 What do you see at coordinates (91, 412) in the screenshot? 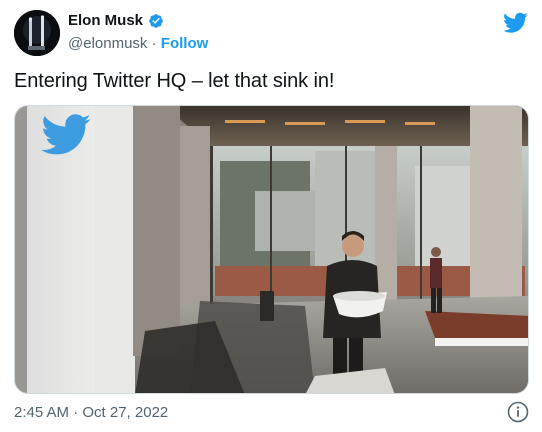
I see `tweet-timestamp: 2:45 AM · Oct 27, 2022` at bounding box center [91, 412].